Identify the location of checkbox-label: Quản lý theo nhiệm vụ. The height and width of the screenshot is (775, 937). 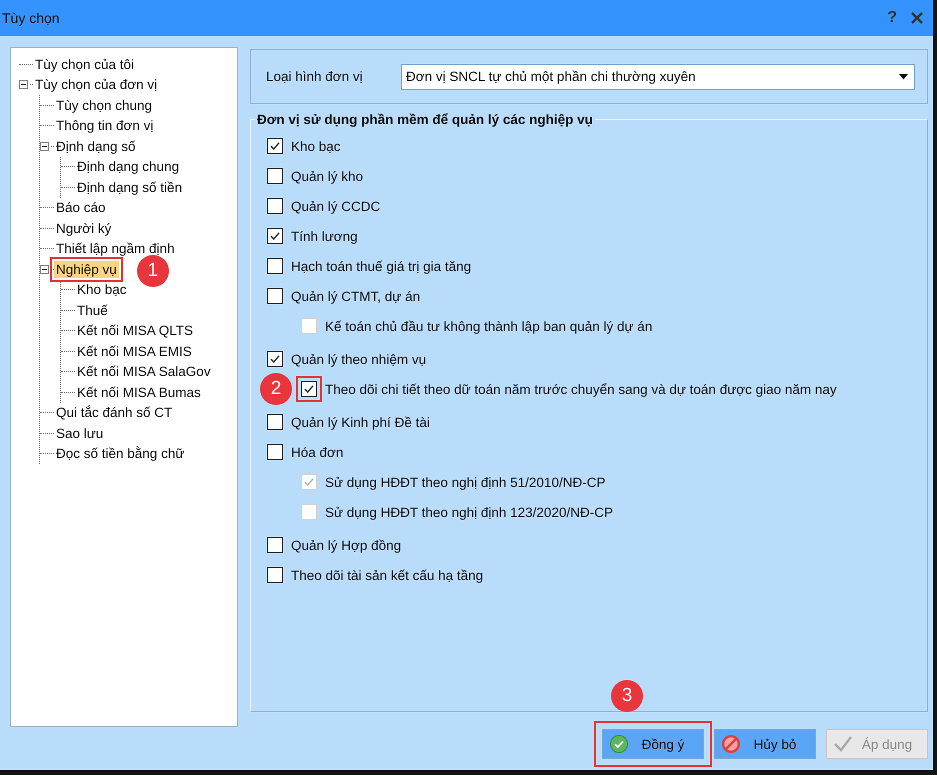
(358, 359).